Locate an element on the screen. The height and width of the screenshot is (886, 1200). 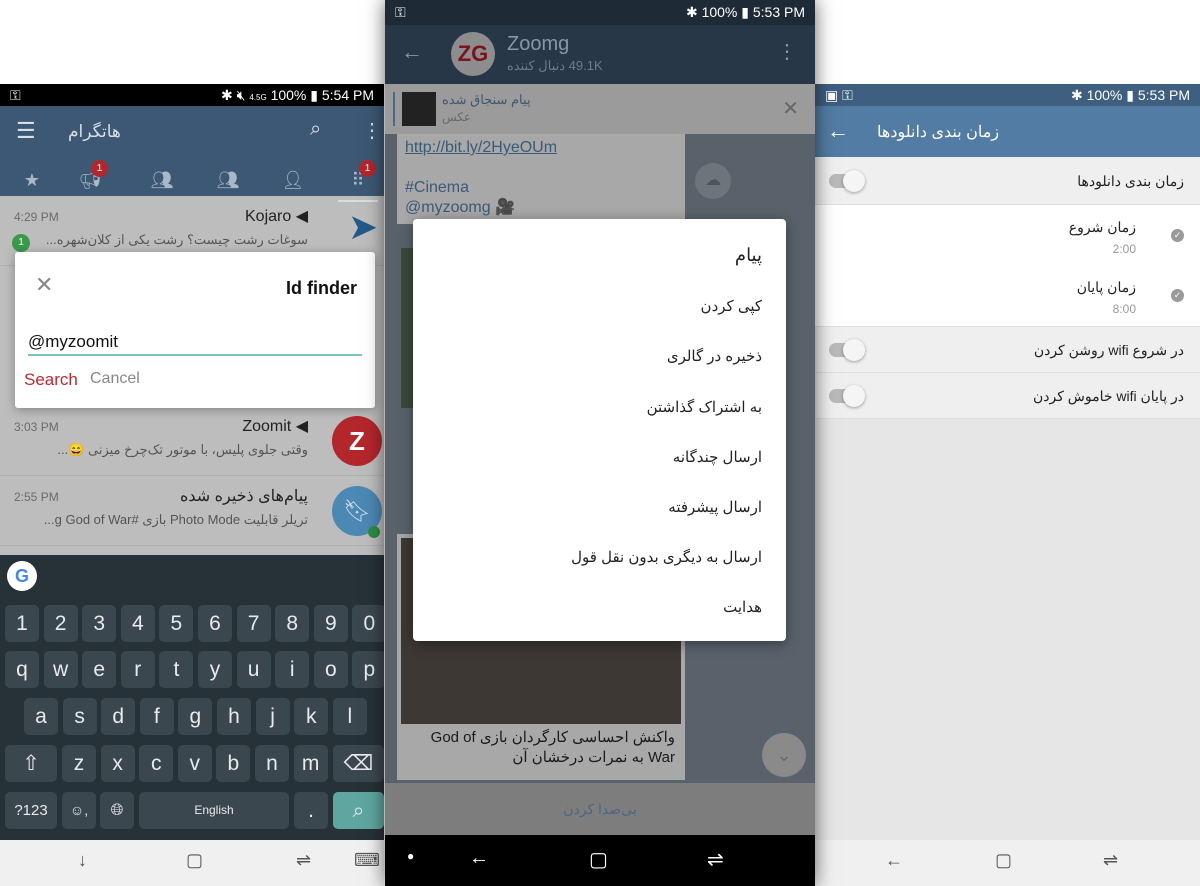
tab-channels: 📢︎ 1 is located at coordinates (90, 175).